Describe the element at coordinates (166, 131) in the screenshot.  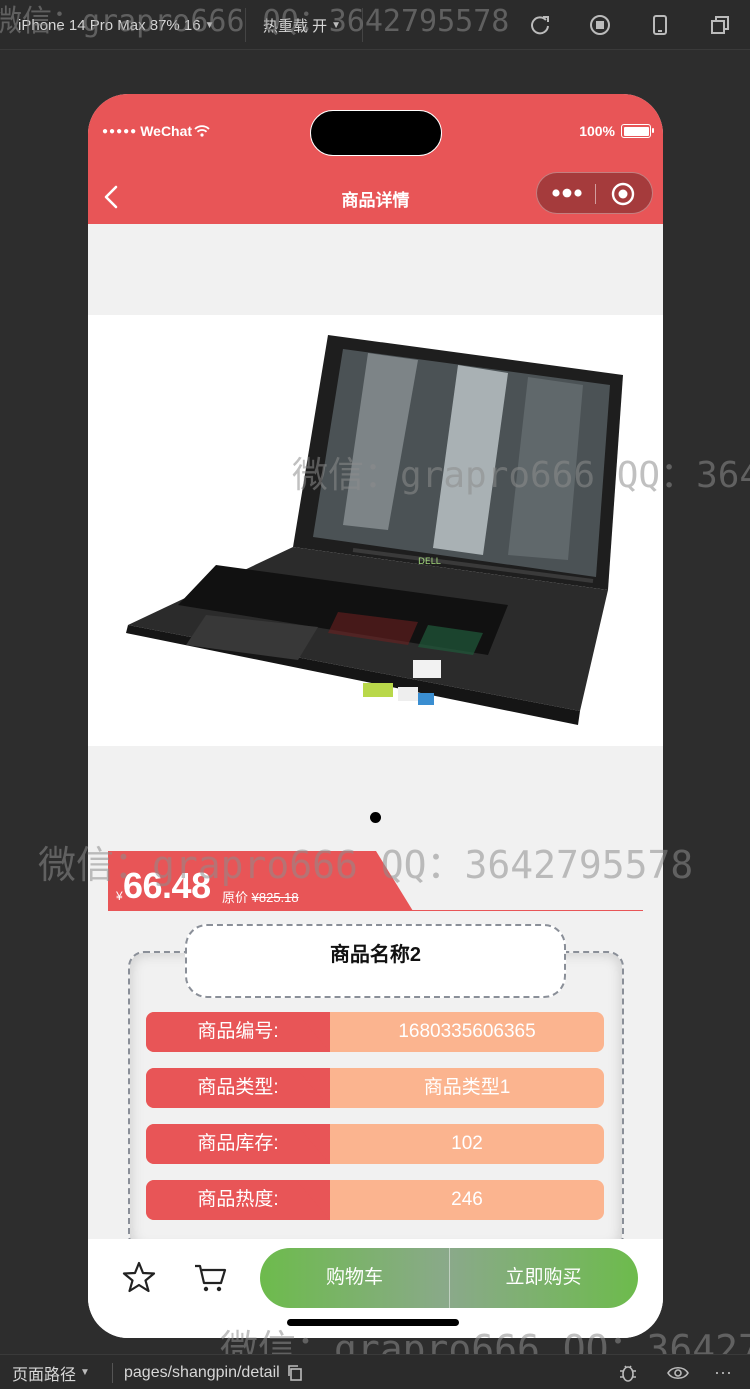
I see `carrier-label: WeChat` at that location.